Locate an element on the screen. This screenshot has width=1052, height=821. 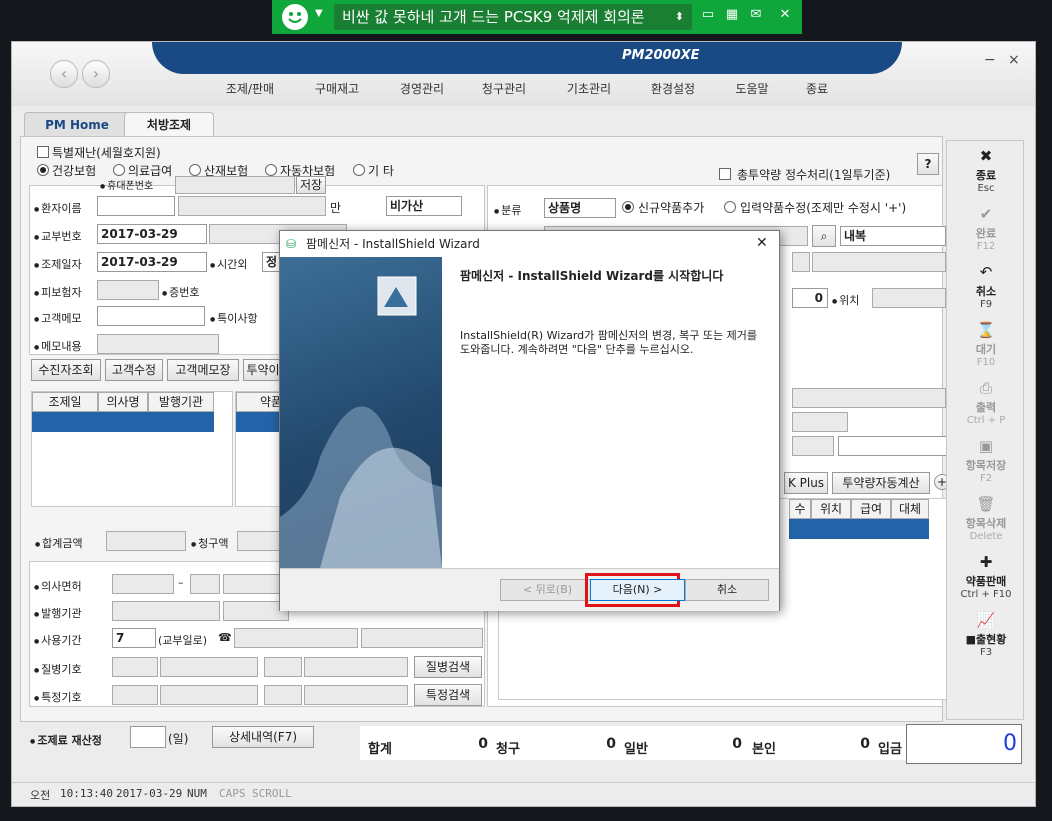
cancel-button: ↶ 취소 F9 is located at coordinates (986, 286).